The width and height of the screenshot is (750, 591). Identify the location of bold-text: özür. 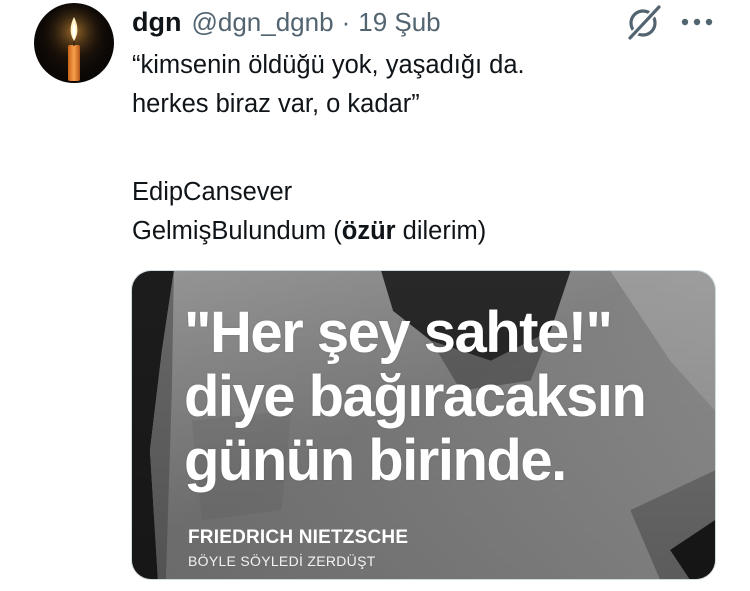
(368, 231).